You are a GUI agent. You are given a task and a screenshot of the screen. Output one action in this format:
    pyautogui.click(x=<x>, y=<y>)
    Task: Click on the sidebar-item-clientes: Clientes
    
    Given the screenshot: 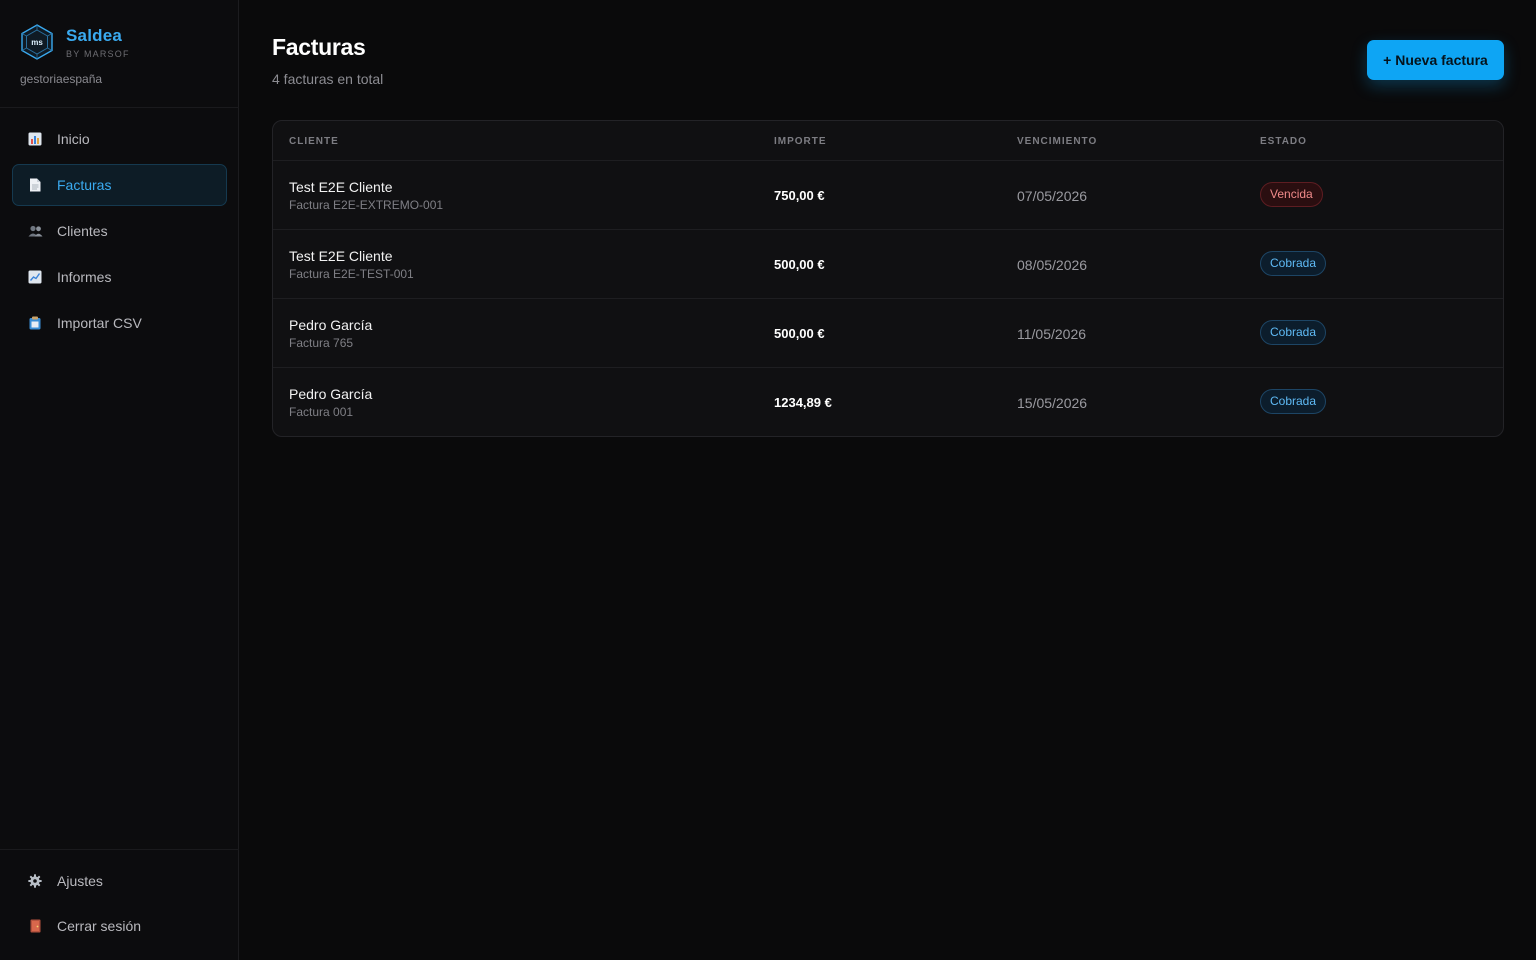 What is the action you would take?
    pyautogui.click(x=119, y=231)
    